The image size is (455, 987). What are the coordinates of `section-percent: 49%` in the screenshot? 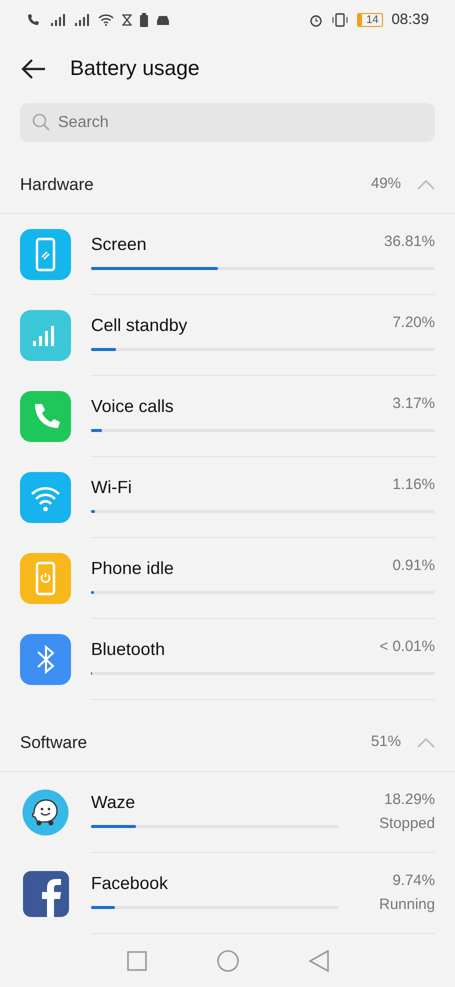 It's located at (385, 184).